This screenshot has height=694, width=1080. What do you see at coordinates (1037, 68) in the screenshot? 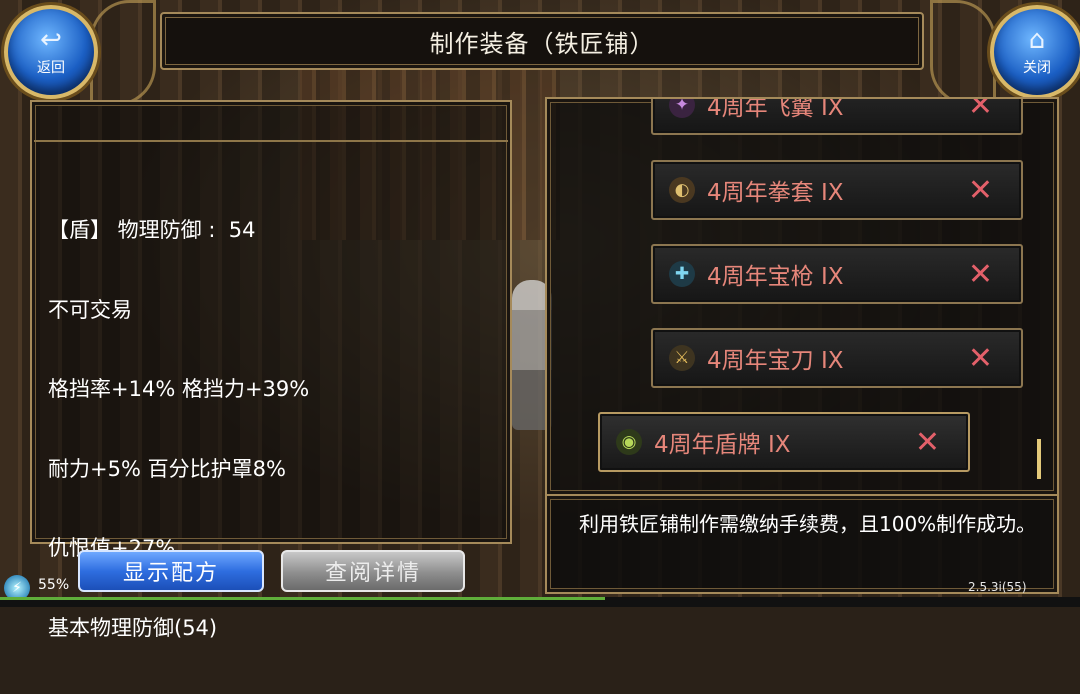
I see `close-button-label: 关闭` at bounding box center [1037, 68].